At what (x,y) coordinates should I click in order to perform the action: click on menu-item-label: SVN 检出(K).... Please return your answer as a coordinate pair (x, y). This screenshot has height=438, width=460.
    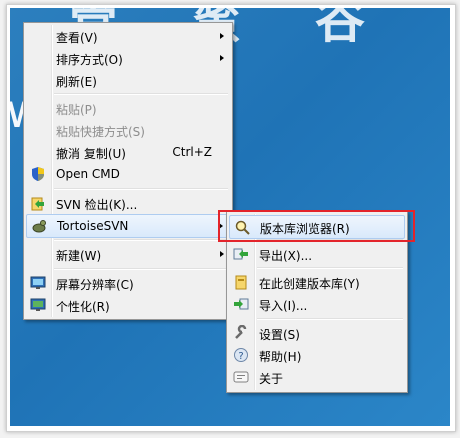
    Looking at the image, I should click on (97, 205).